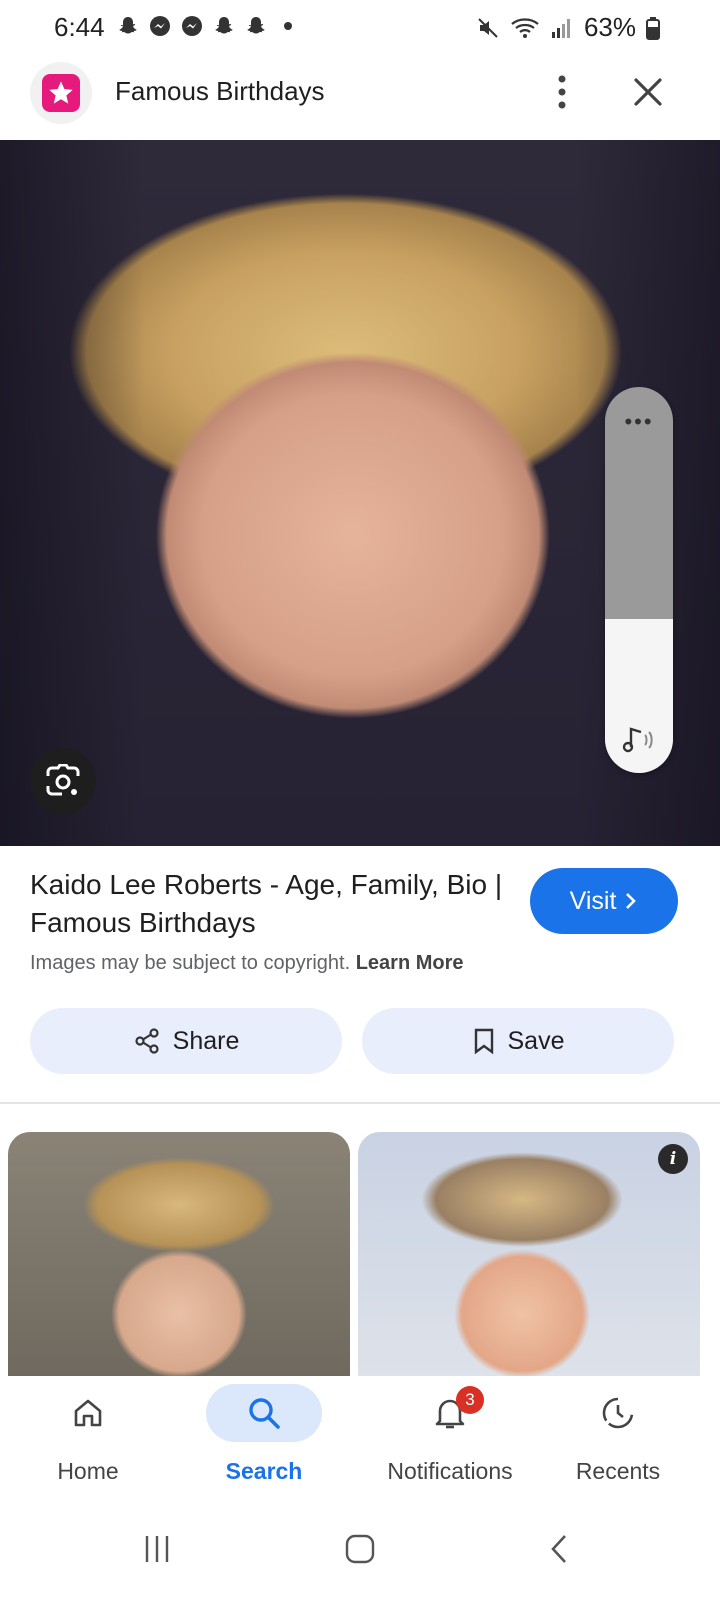  I want to click on media-volume-icon, so click(637, 740).